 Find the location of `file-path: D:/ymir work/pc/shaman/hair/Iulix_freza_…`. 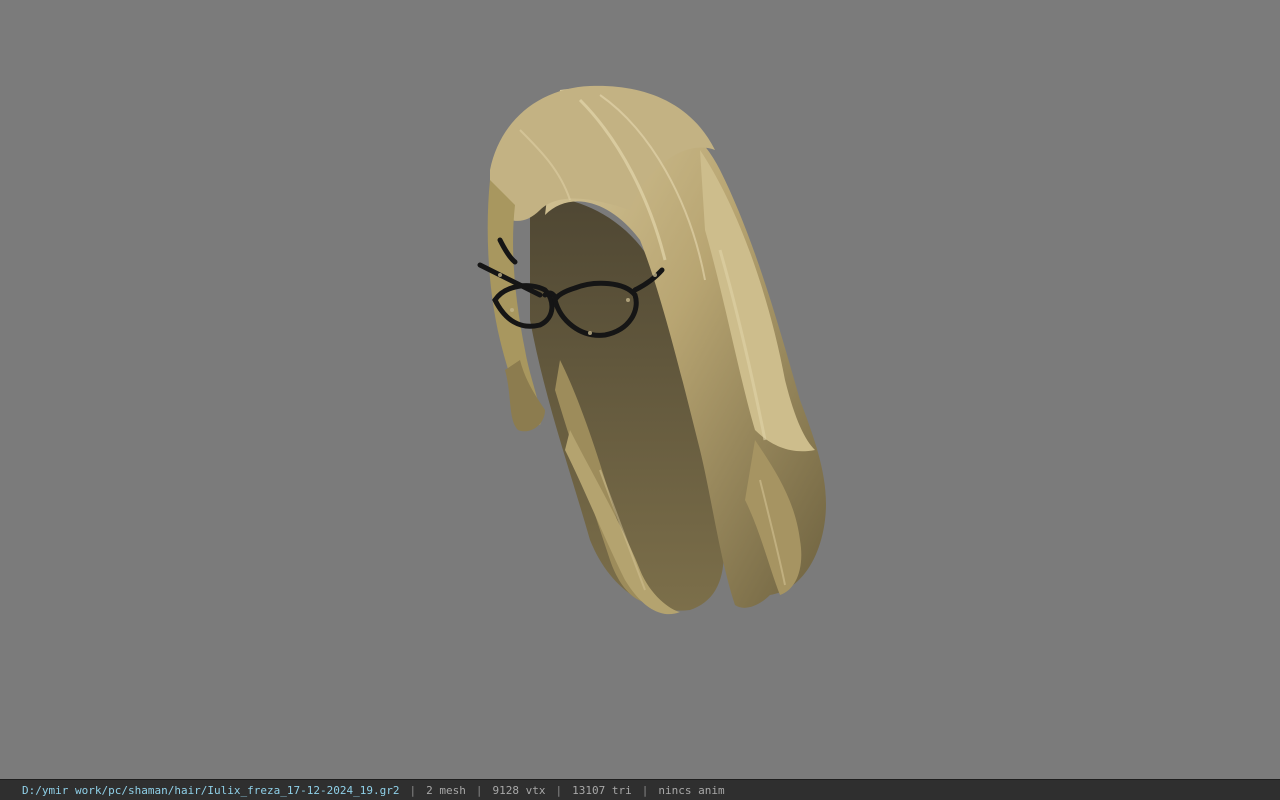

file-path: D:/ymir work/pc/shaman/hair/Iulix_freza_… is located at coordinates (211, 790).